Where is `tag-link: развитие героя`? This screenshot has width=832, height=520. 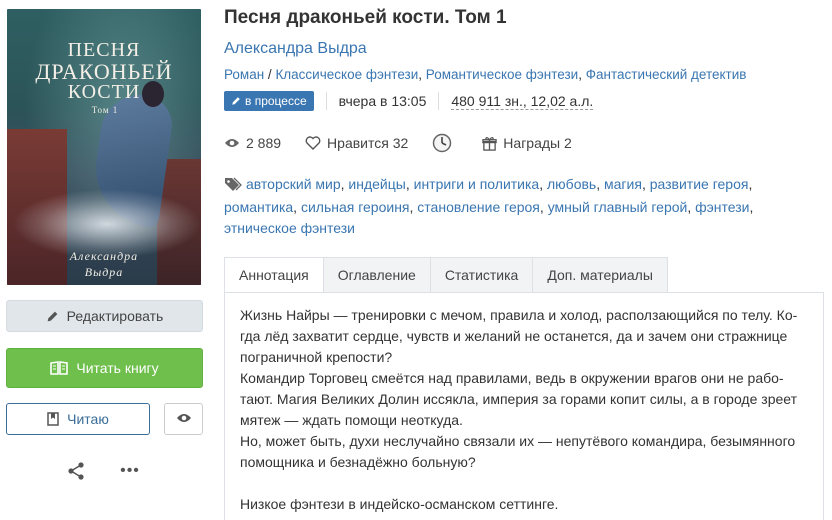
tag-link: развитие героя is located at coordinates (699, 184).